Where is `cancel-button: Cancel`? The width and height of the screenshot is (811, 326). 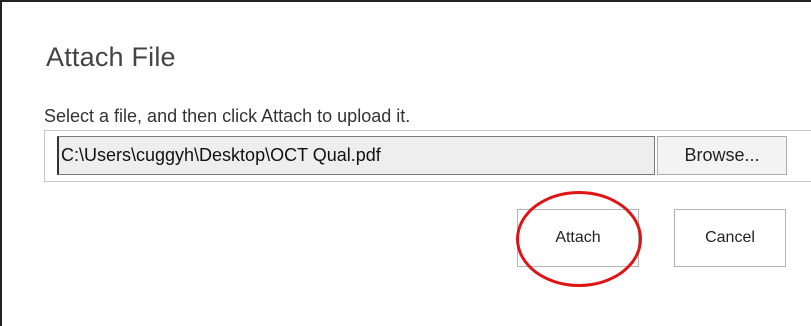
cancel-button: Cancel is located at coordinates (730, 238).